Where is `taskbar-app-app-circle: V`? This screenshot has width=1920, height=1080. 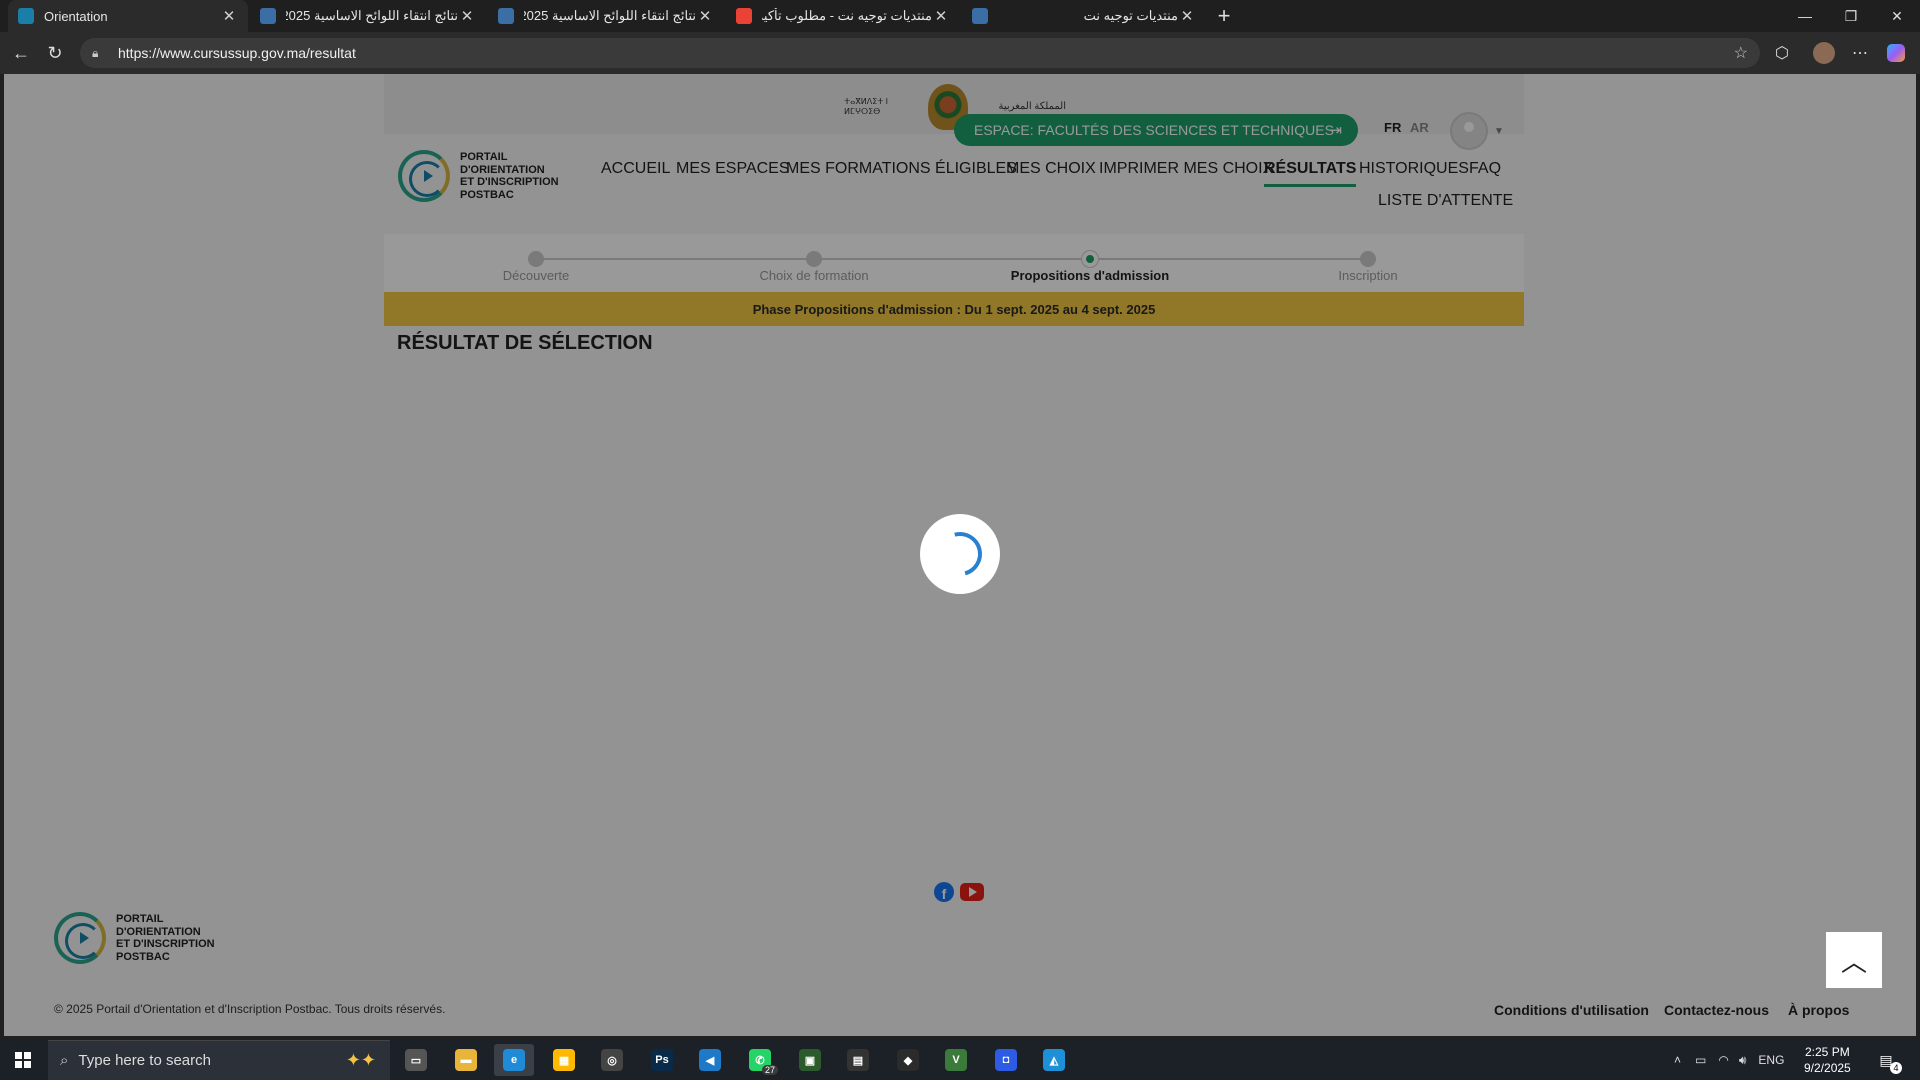 taskbar-app-app-circle: V is located at coordinates (956, 1060).